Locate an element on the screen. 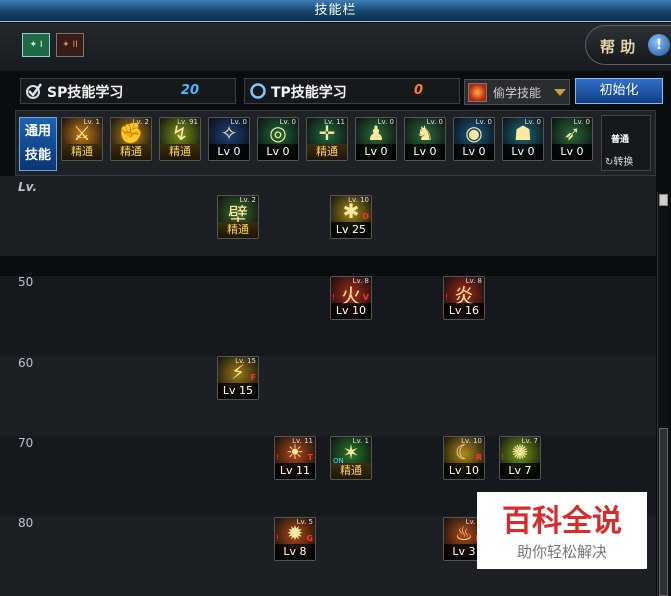 The width and height of the screenshot is (671, 596). skill-slot: ⚡ Lv. 15 F Lv 15 is located at coordinates (238, 378).